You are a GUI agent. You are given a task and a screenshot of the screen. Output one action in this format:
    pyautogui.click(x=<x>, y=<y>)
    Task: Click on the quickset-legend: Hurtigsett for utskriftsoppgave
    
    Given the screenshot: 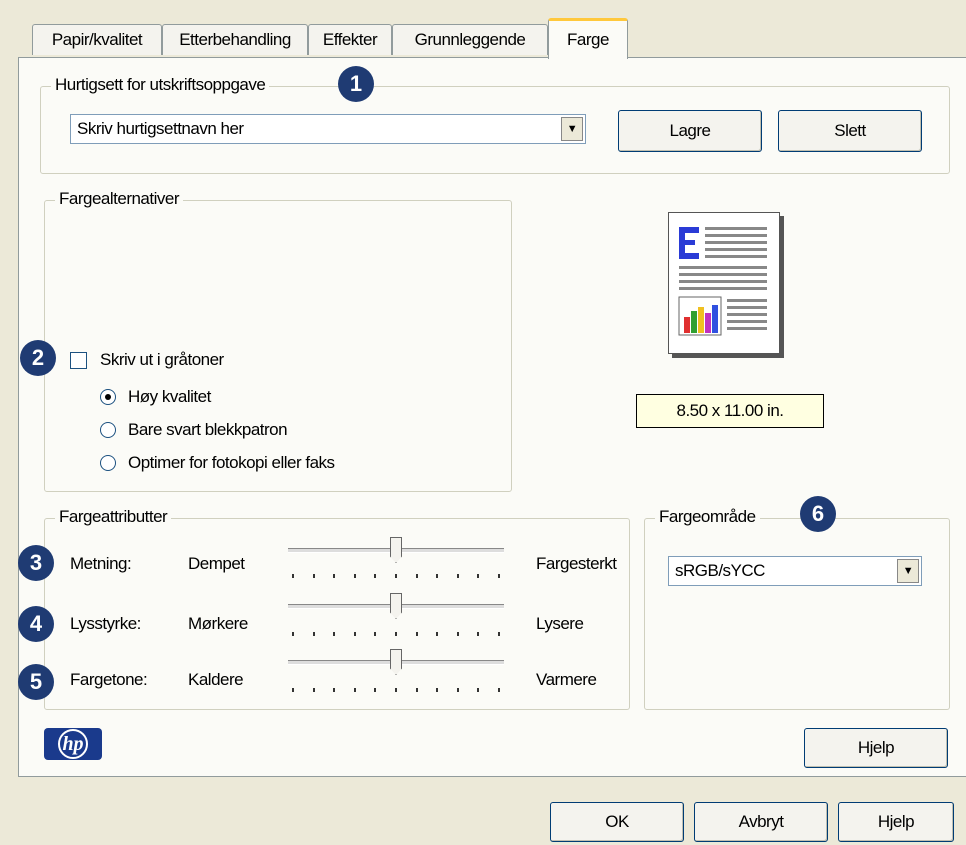 What is the action you would take?
    pyautogui.click(x=160, y=85)
    